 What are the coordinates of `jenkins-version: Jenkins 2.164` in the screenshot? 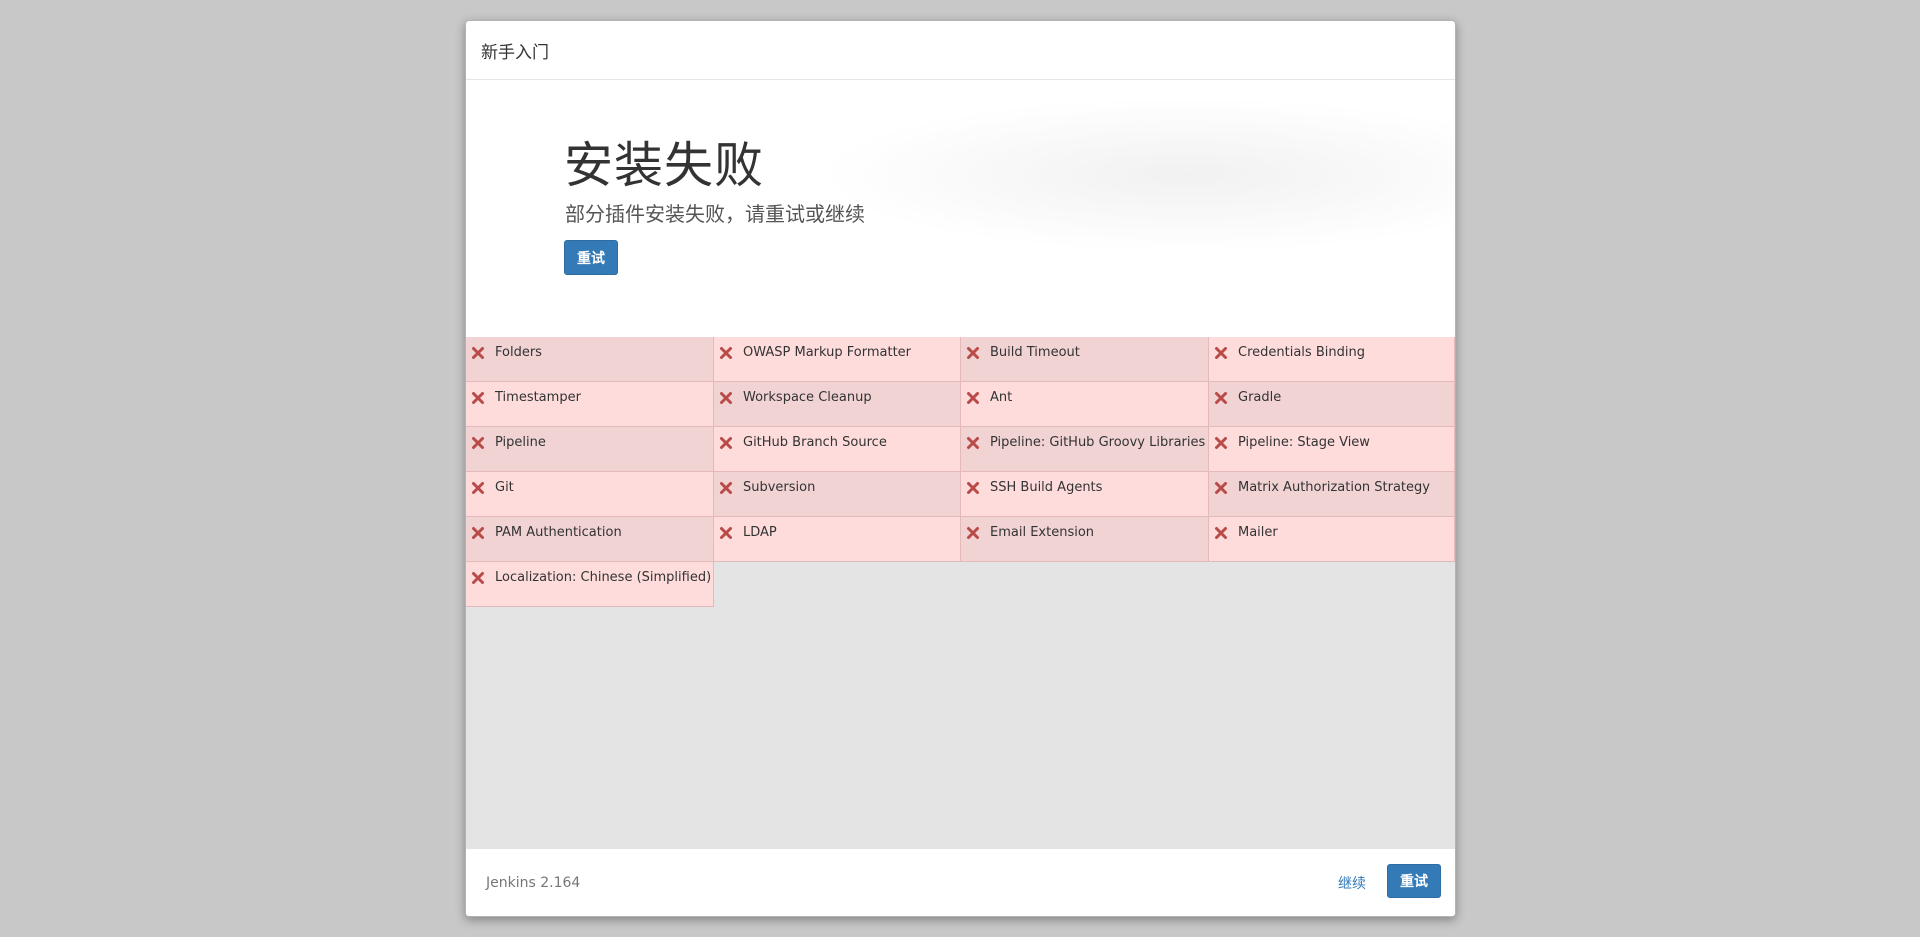 It's located at (533, 882).